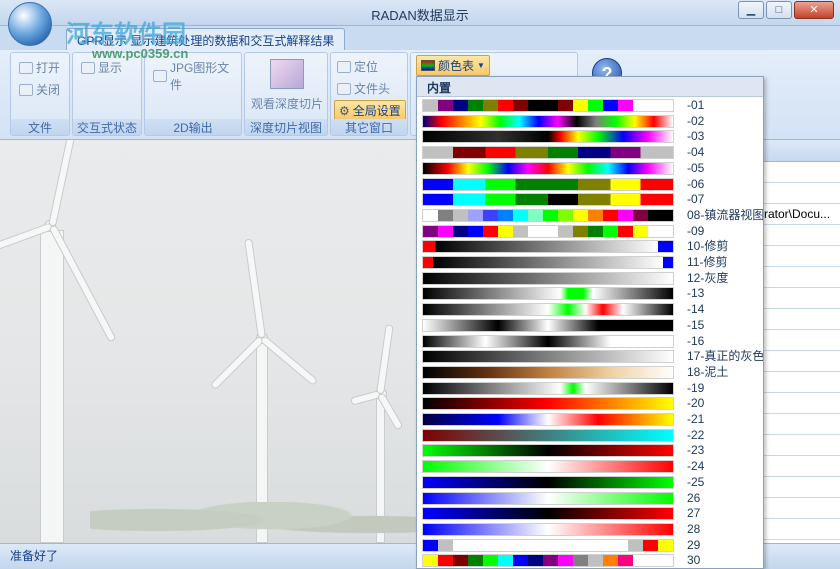  I want to click on colormap-option: -25, so click(590, 483).